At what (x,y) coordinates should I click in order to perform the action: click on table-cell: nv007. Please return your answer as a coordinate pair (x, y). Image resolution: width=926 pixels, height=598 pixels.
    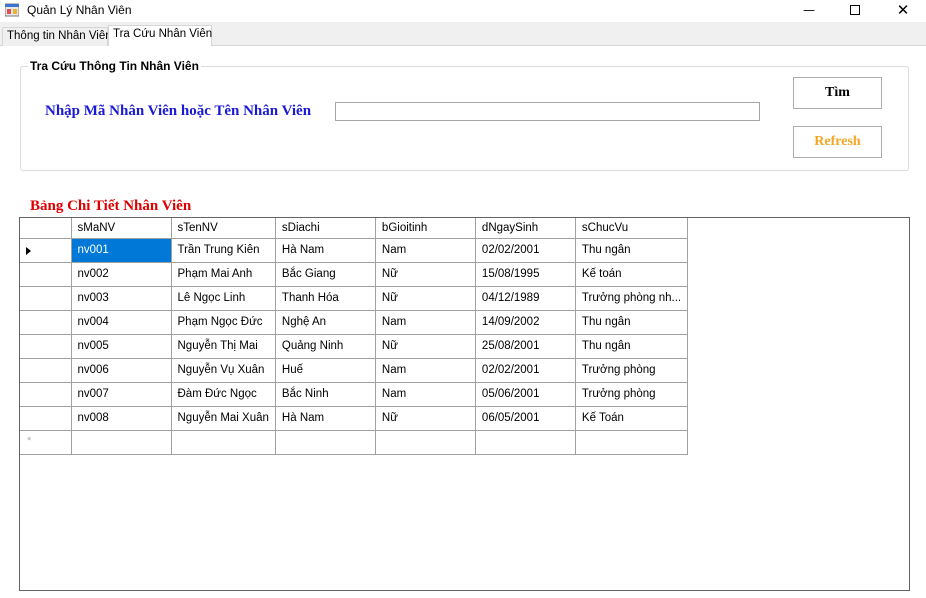
    Looking at the image, I should click on (121, 394).